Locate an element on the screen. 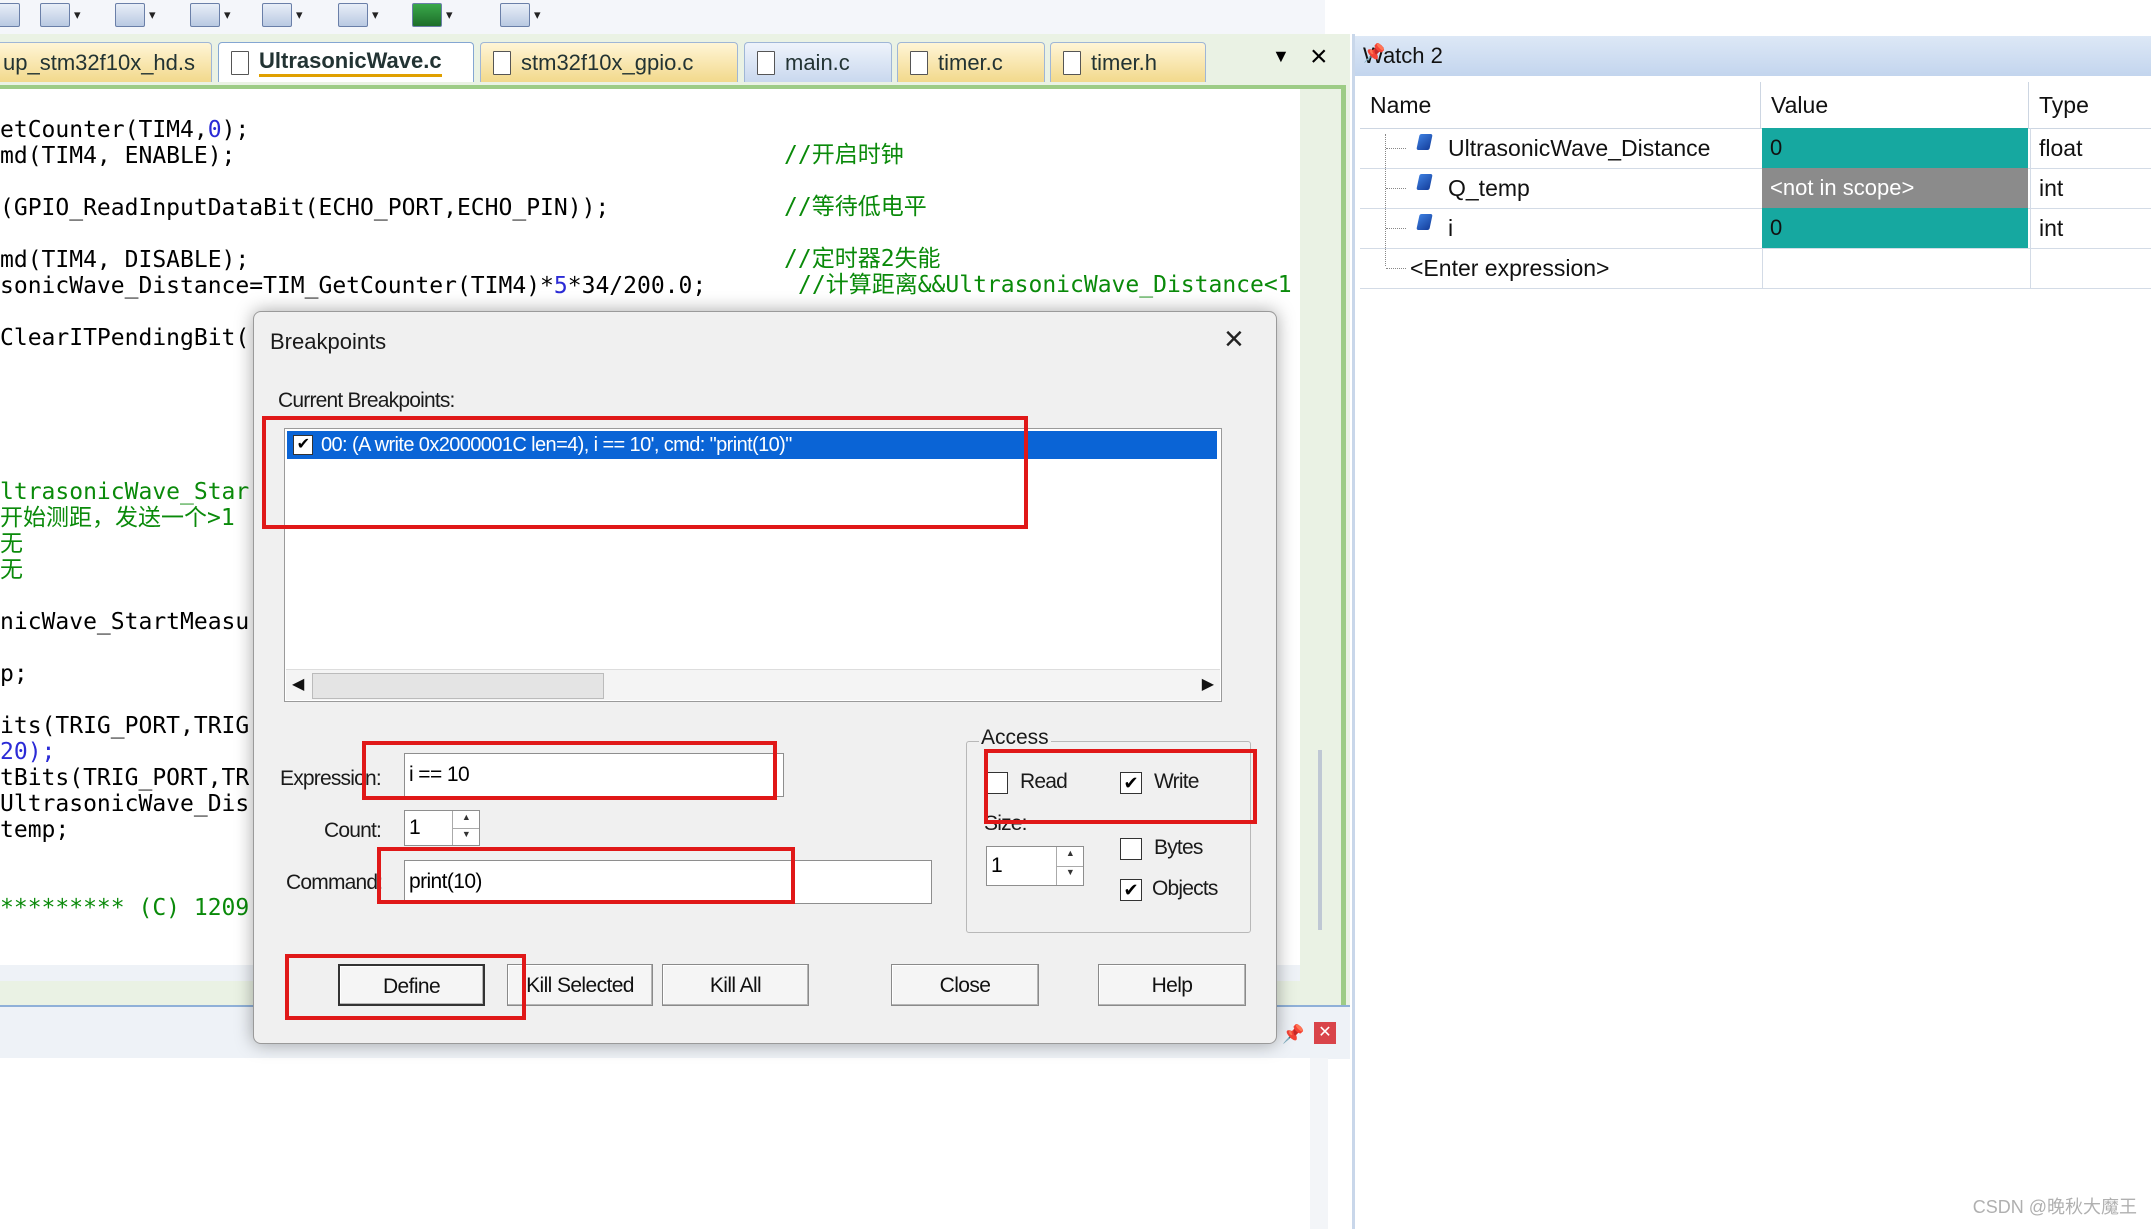 This screenshot has height=1229, width=2151. output-scrollbar is located at coordinates (1319, 1143).